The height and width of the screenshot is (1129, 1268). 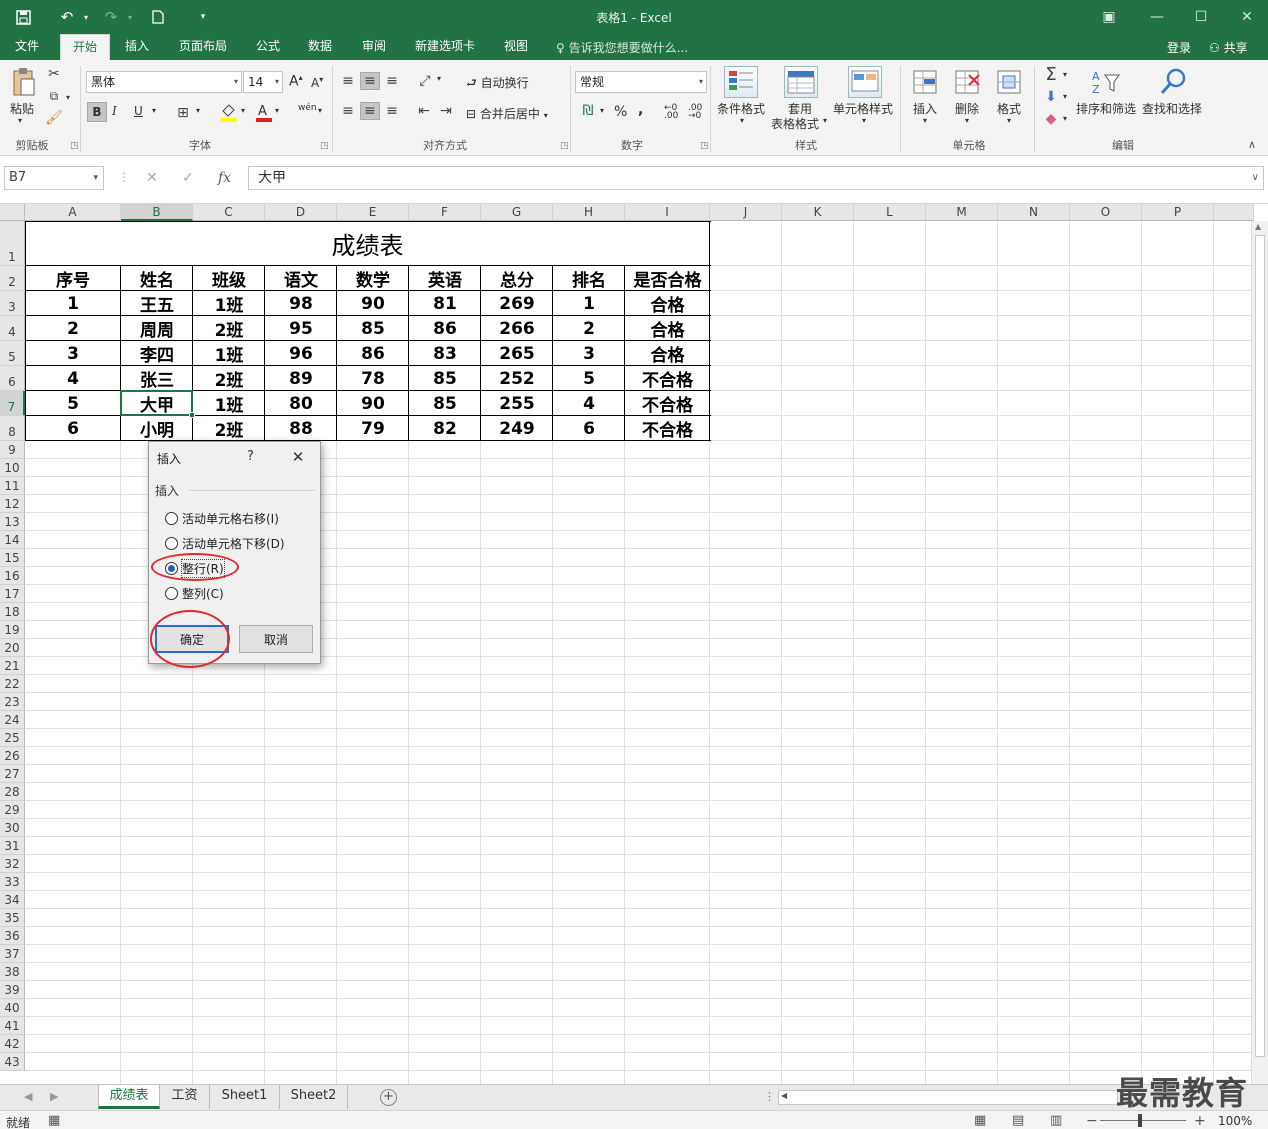 What do you see at coordinates (370, 81) in the screenshot?
I see `align-middle-icon: ≡` at bounding box center [370, 81].